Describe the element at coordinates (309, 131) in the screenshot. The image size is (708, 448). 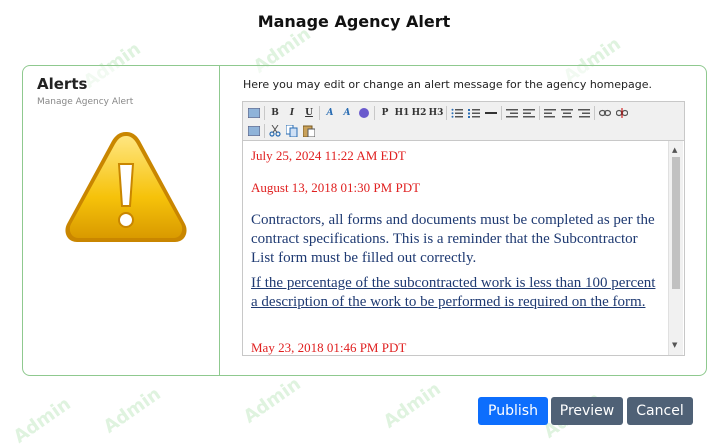
I see `paste-icon` at that location.